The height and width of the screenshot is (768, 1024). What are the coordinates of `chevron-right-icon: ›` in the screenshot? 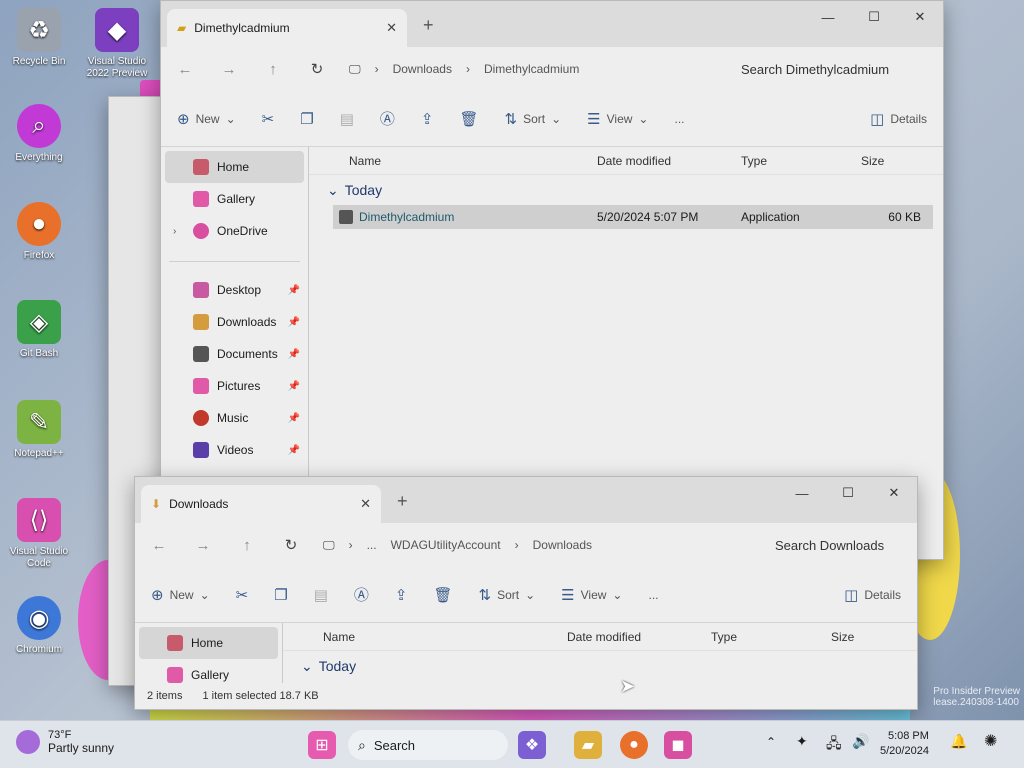 It's located at (174, 231).